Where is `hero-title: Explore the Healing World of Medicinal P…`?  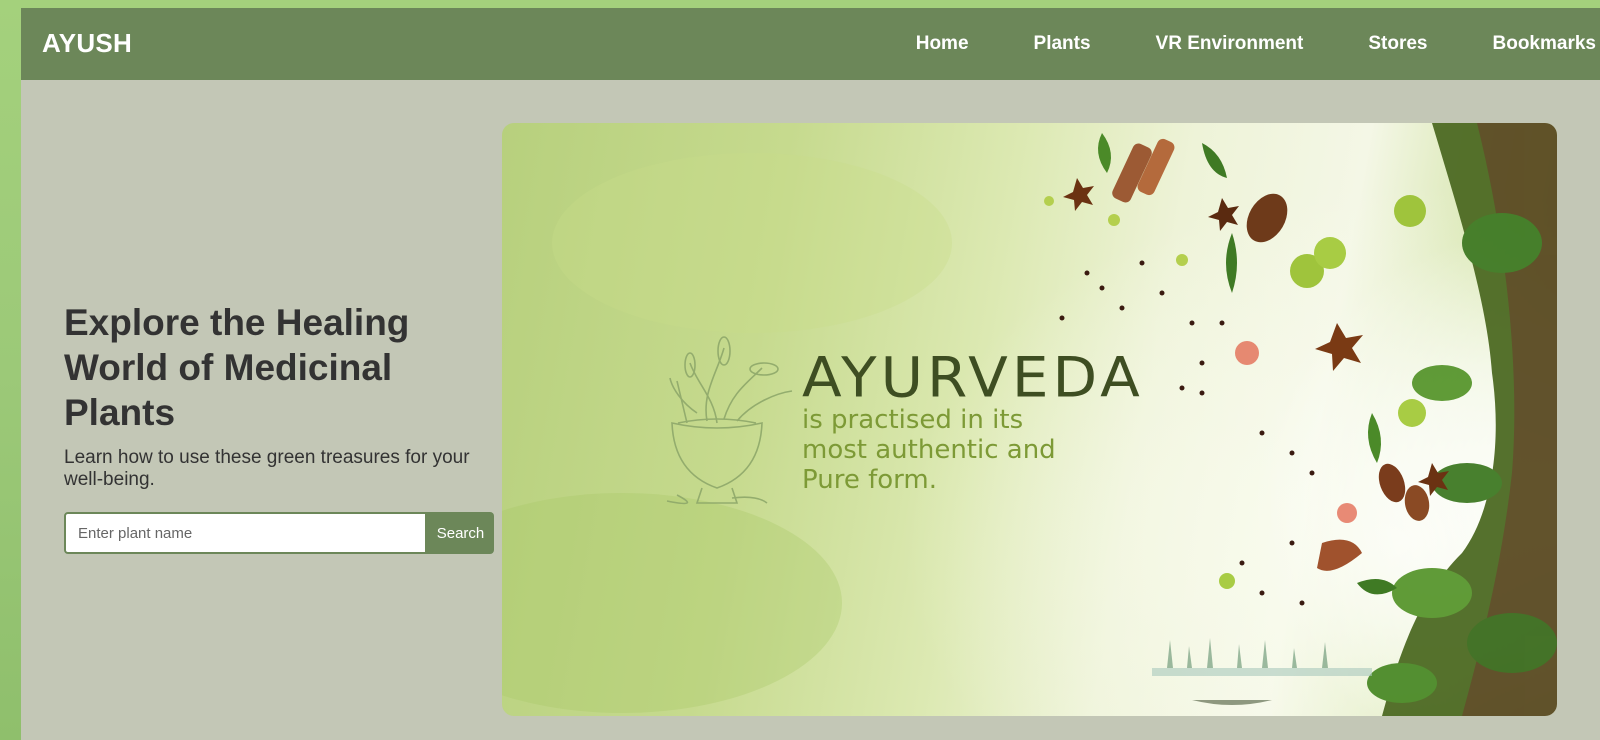 hero-title: Explore the Healing World of Medicinal P… is located at coordinates (284, 367).